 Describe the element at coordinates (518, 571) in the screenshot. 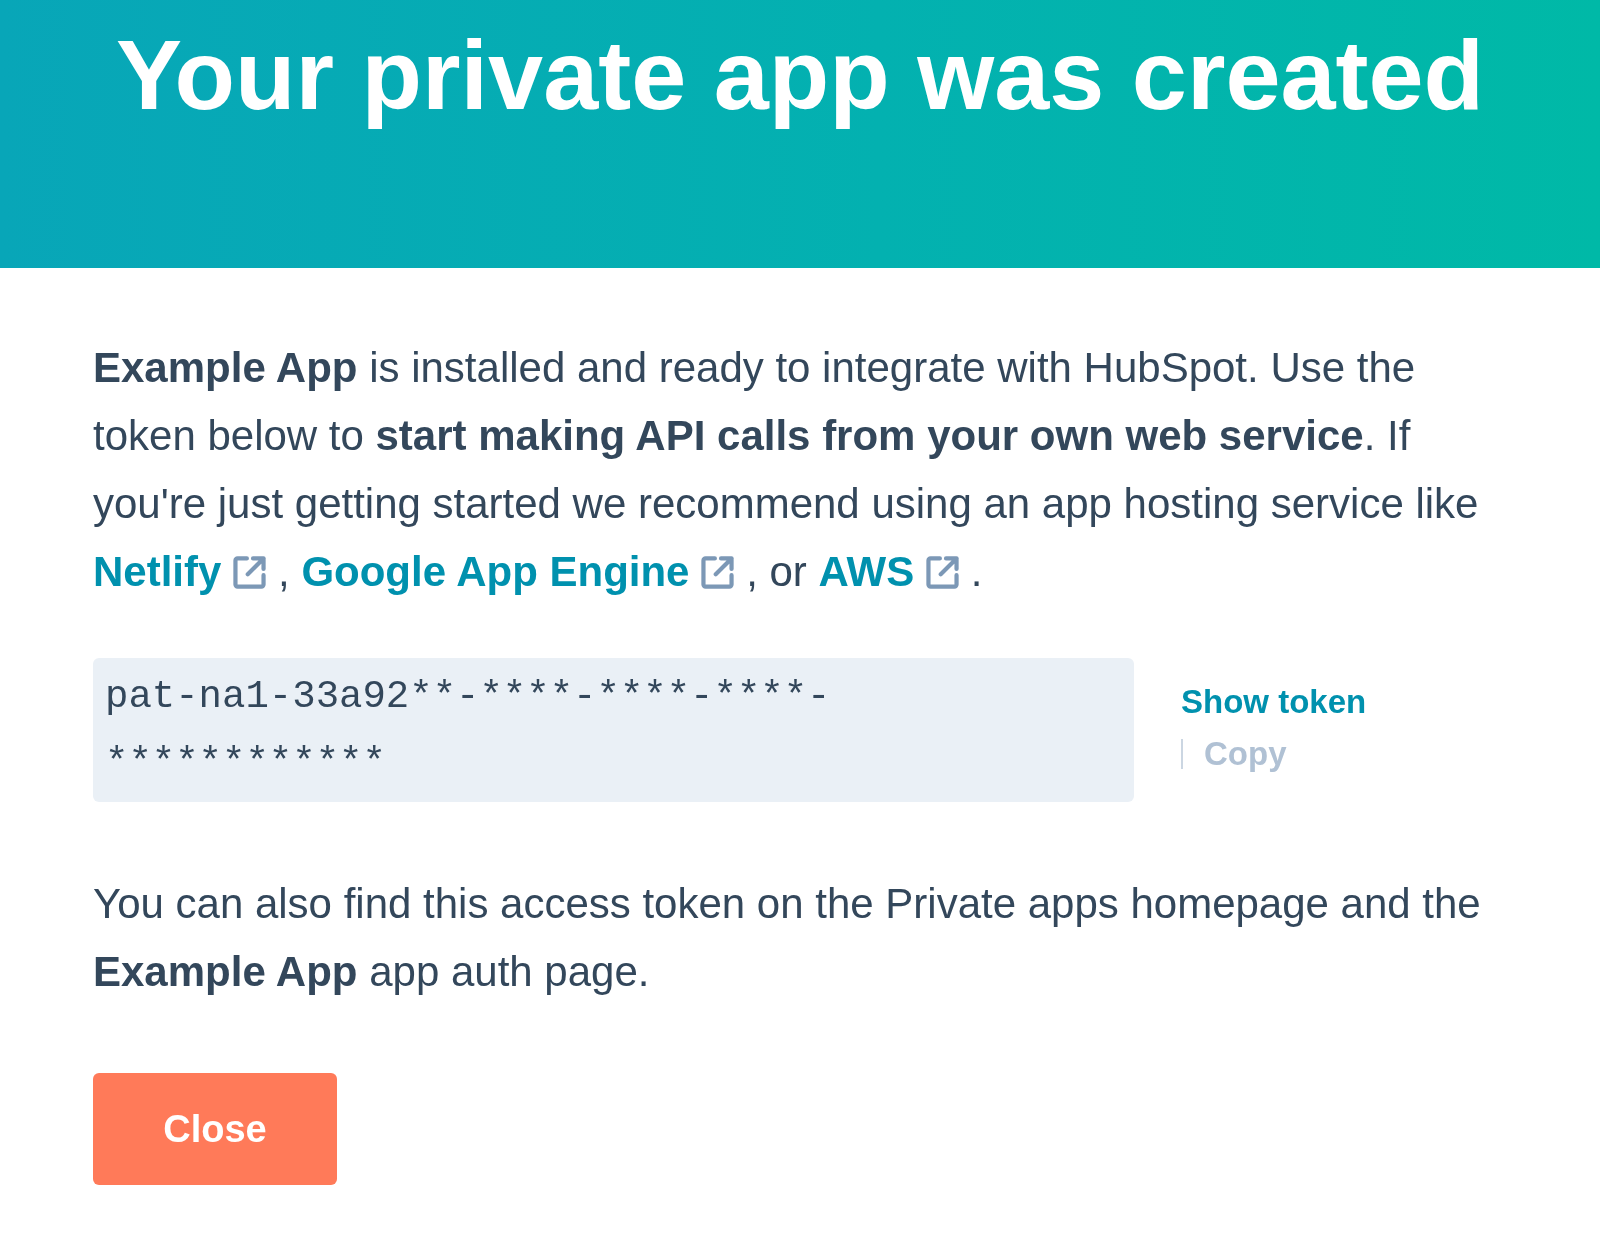

I see `hosting-service-link: Google App Engine` at that location.